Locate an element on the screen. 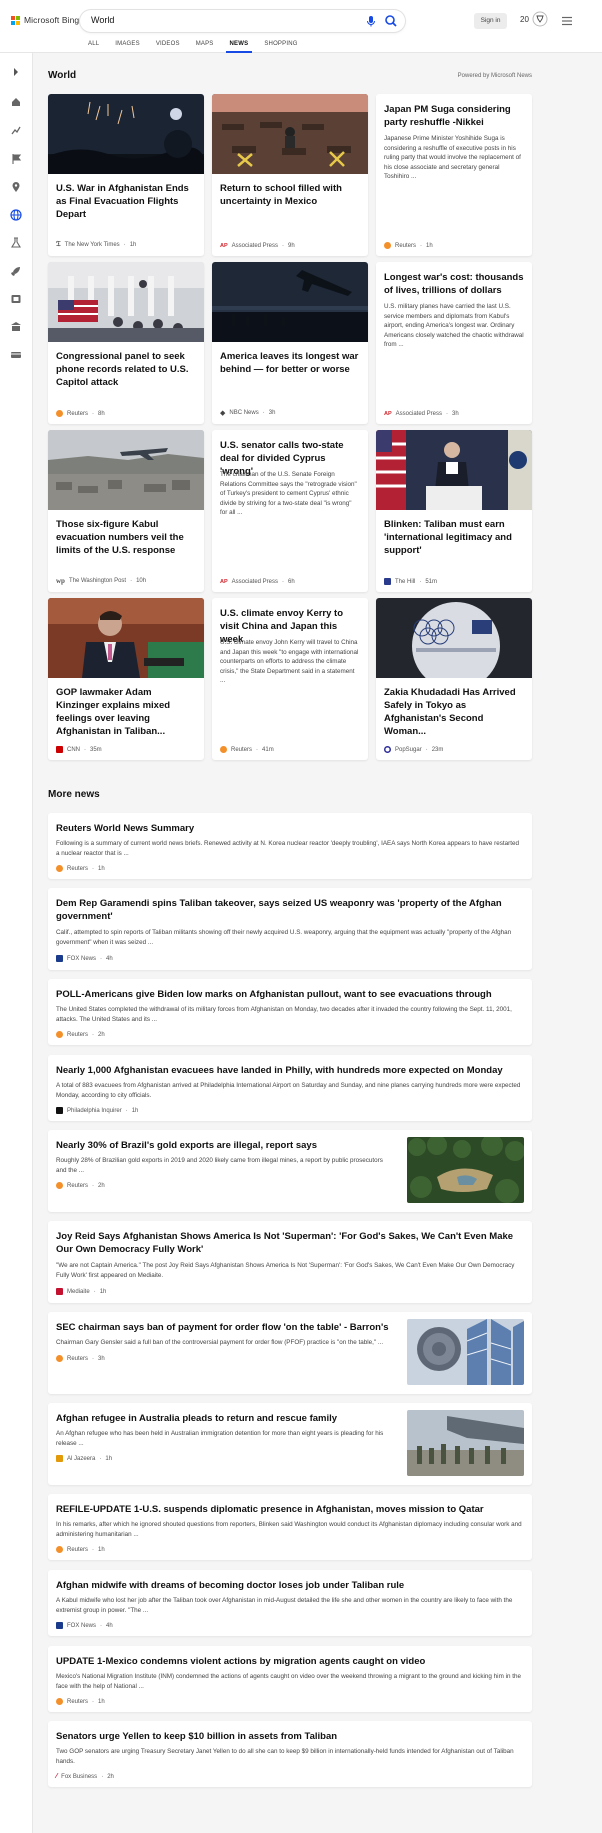  fox-news-logo-icon is located at coordinates (59, 958).